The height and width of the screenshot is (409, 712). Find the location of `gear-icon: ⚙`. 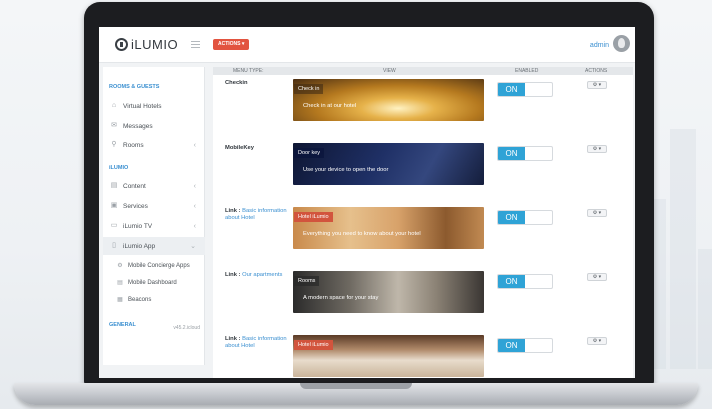

gear-icon: ⚙ is located at coordinates (120, 266).